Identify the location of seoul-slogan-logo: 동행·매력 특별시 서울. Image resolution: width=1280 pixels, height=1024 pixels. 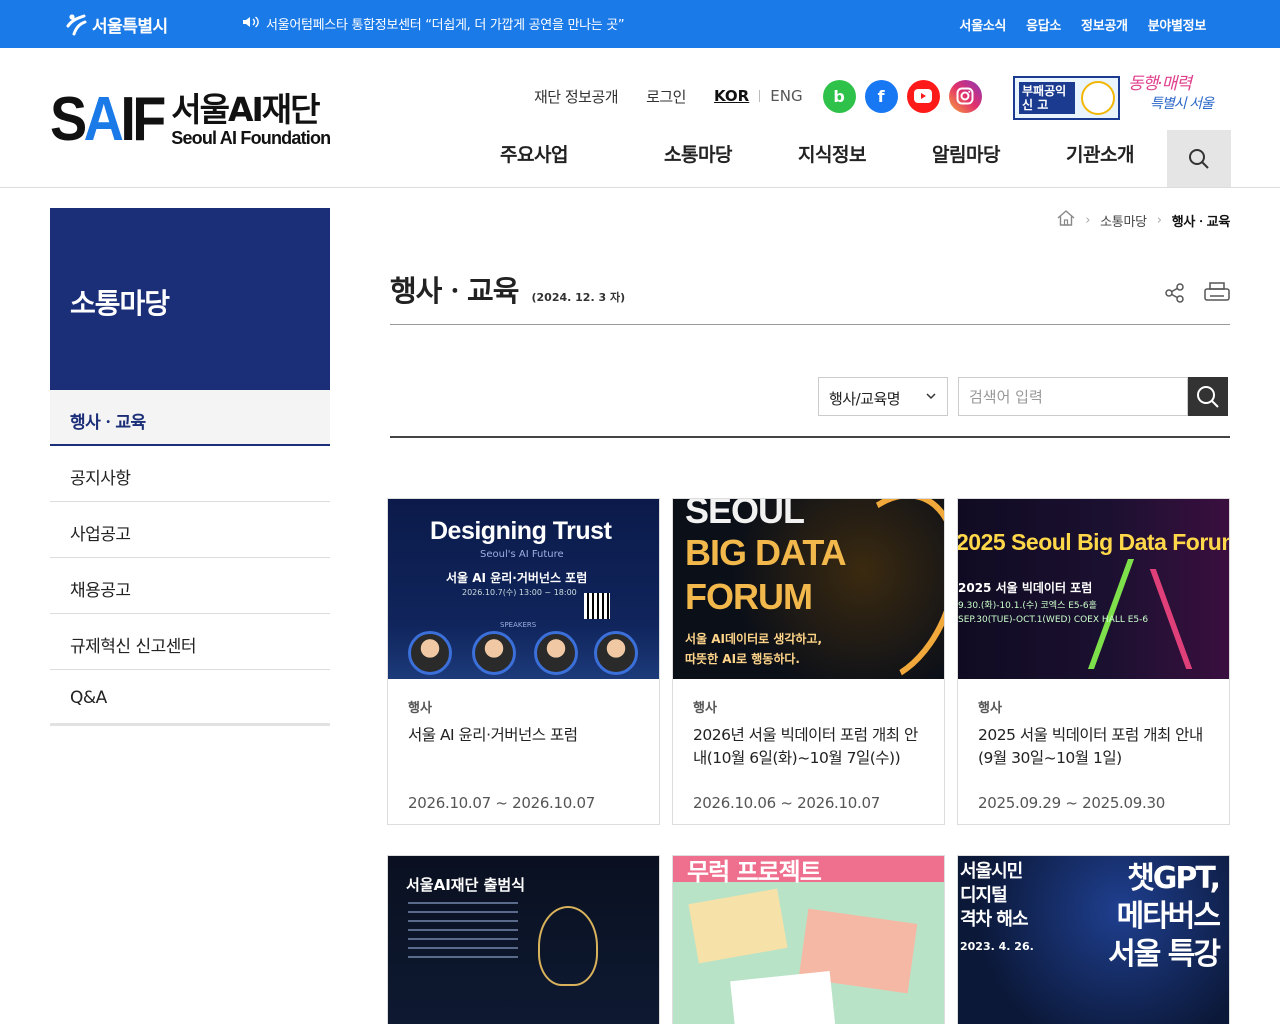
(1178, 97).